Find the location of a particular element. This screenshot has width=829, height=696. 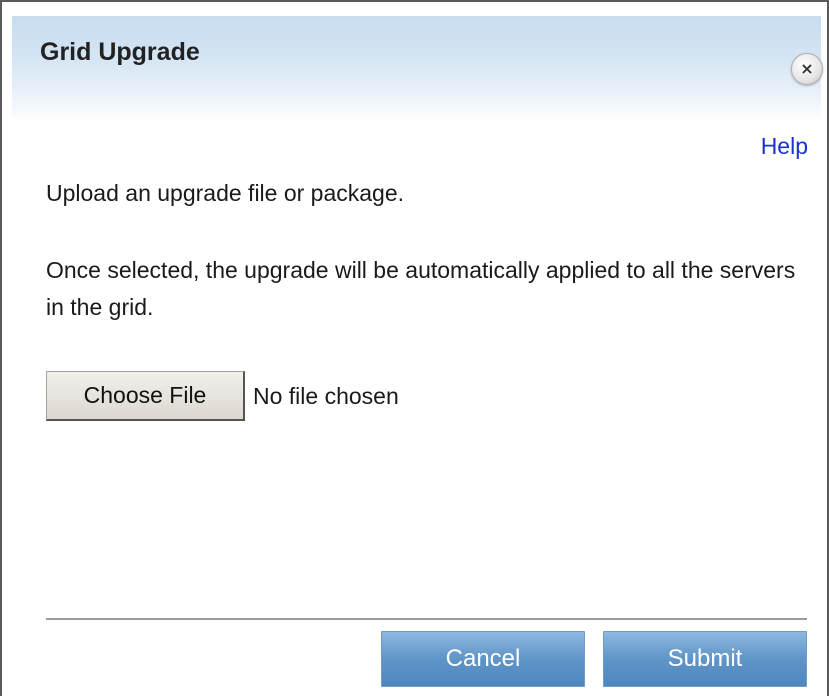

dialog-header: Grid Upgrade × is located at coordinates (417, 69).